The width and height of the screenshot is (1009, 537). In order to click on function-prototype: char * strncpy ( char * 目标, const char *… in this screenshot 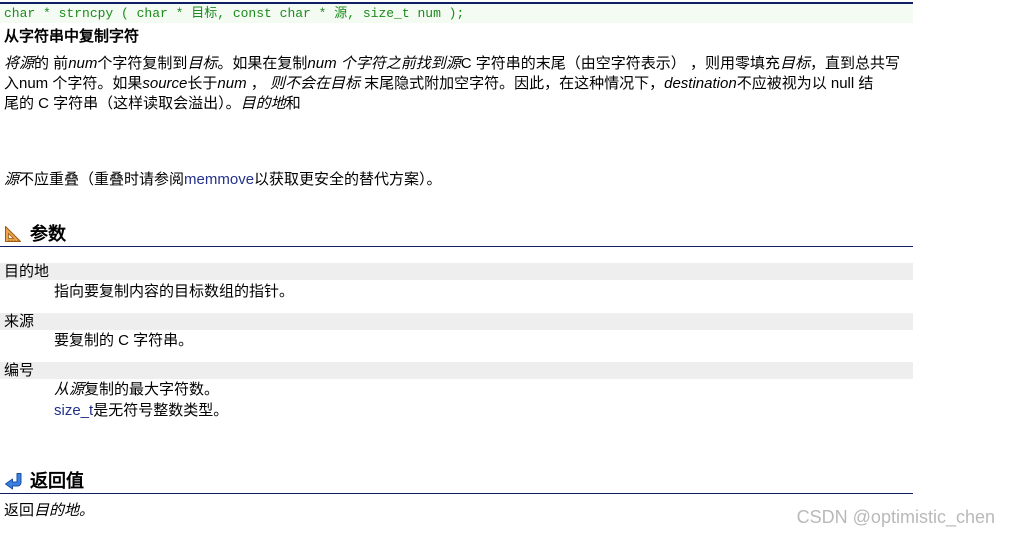, I will do `click(234, 13)`.